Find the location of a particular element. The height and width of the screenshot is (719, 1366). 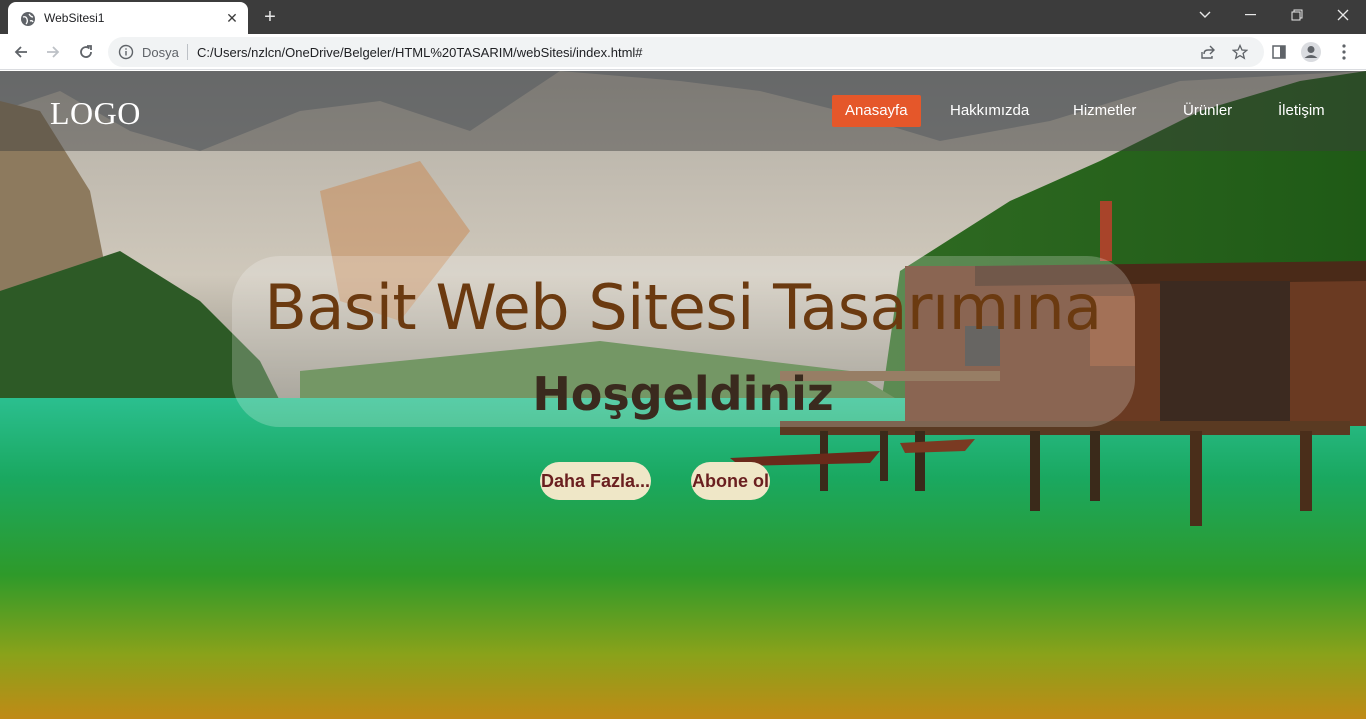

scheme-label: Dosya is located at coordinates (160, 52).